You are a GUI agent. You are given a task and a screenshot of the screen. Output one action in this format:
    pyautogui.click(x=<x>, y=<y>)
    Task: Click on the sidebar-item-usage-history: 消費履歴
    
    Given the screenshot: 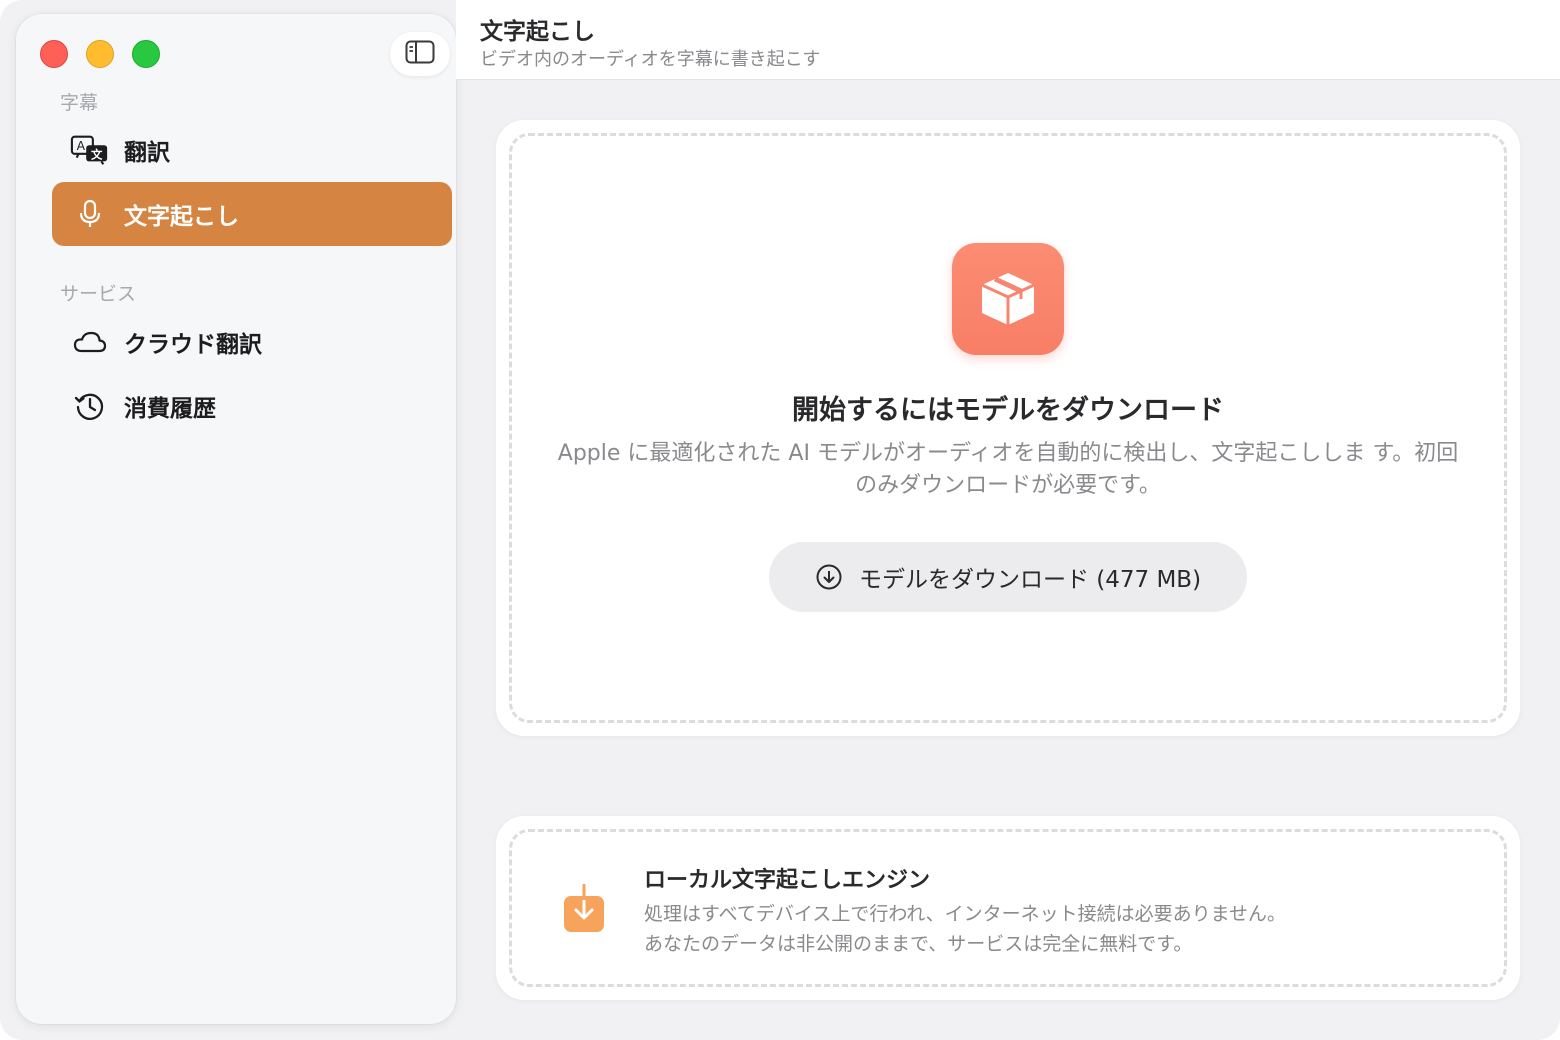 What is the action you would take?
    pyautogui.click(x=252, y=406)
    